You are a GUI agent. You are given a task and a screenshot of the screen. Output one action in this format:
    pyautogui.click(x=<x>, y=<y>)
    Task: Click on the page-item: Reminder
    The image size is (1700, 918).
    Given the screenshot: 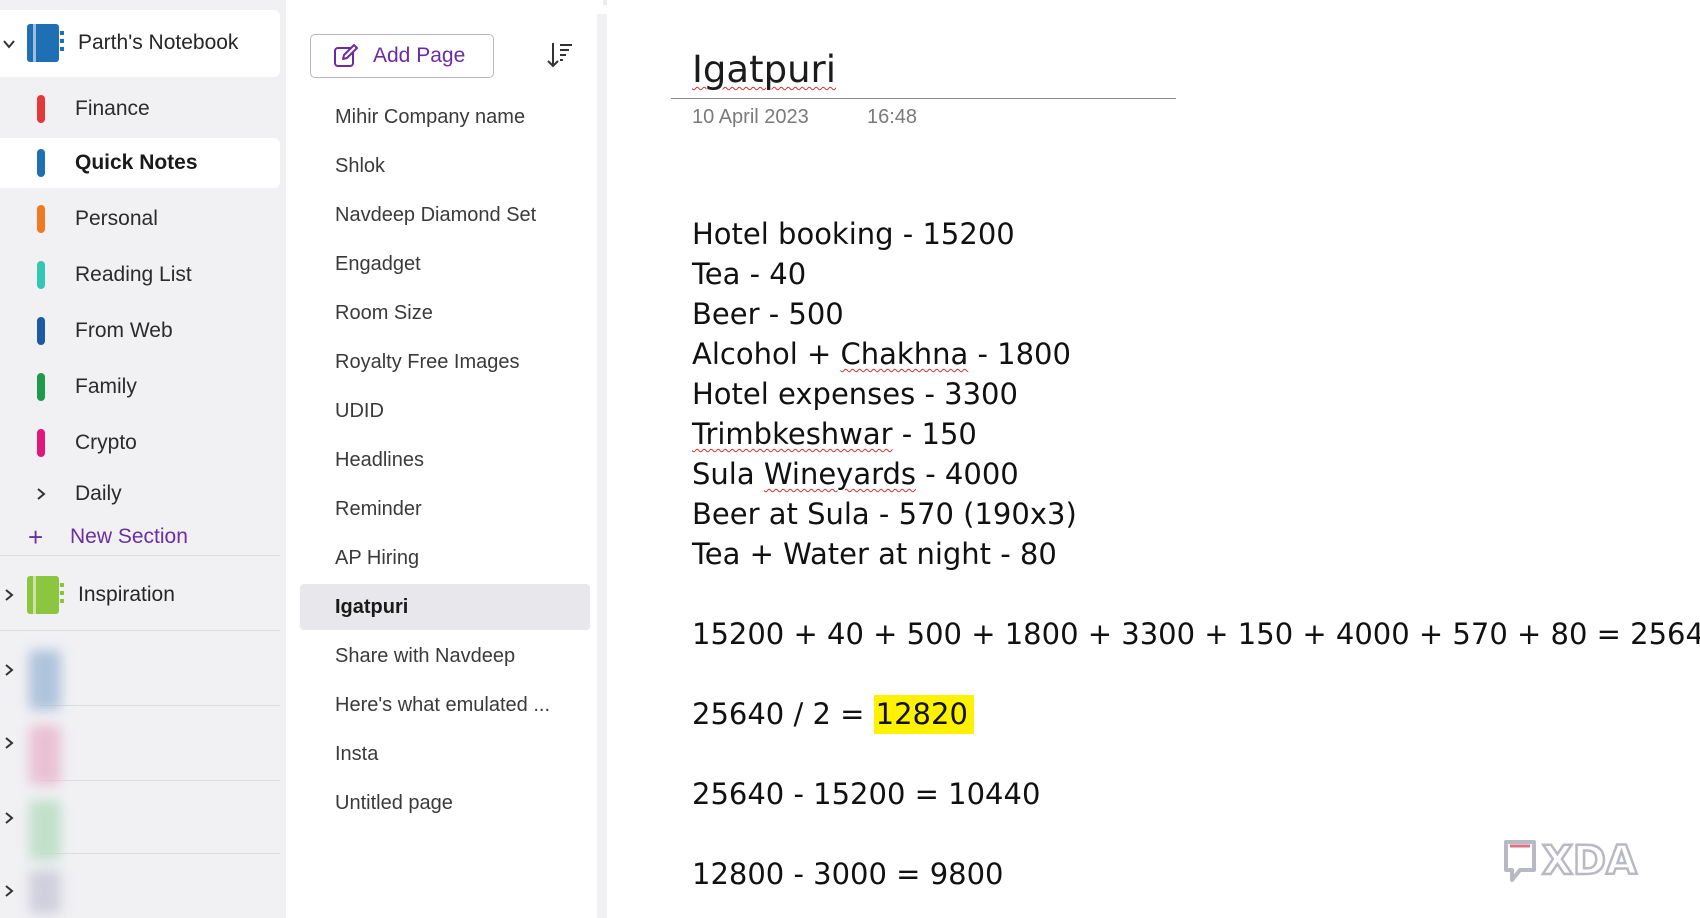 What is the action you would take?
    pyautogui.click(x=445, y=509)
    